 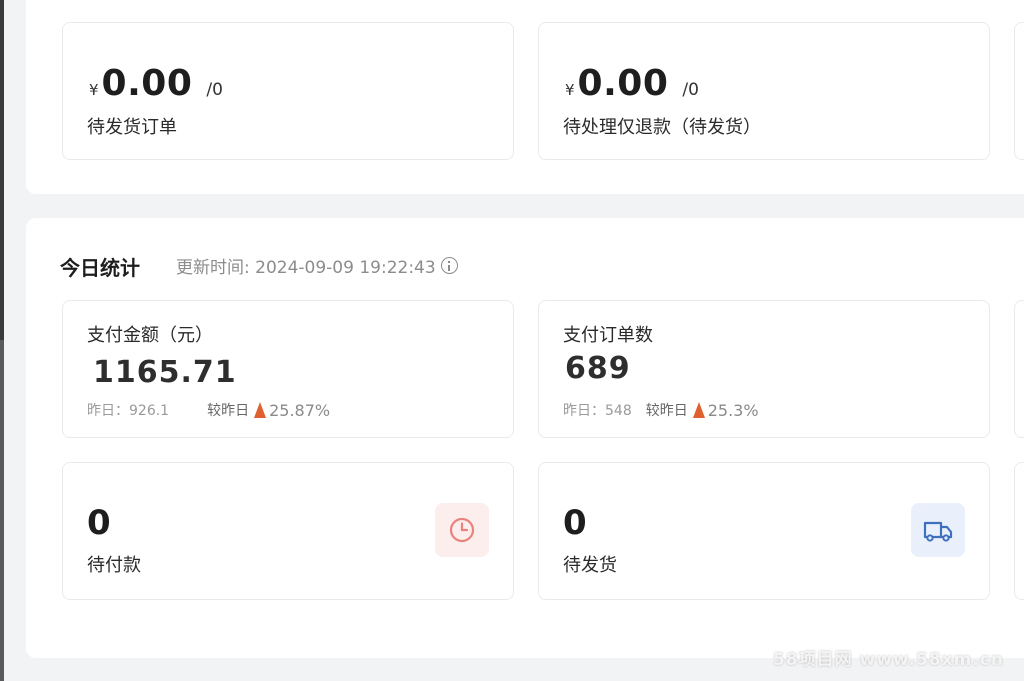 What do you see at coordinates (147, 83) in the screenshot?
I see `pending-orders-amount: 0.00` at bounding box center [147, 83].